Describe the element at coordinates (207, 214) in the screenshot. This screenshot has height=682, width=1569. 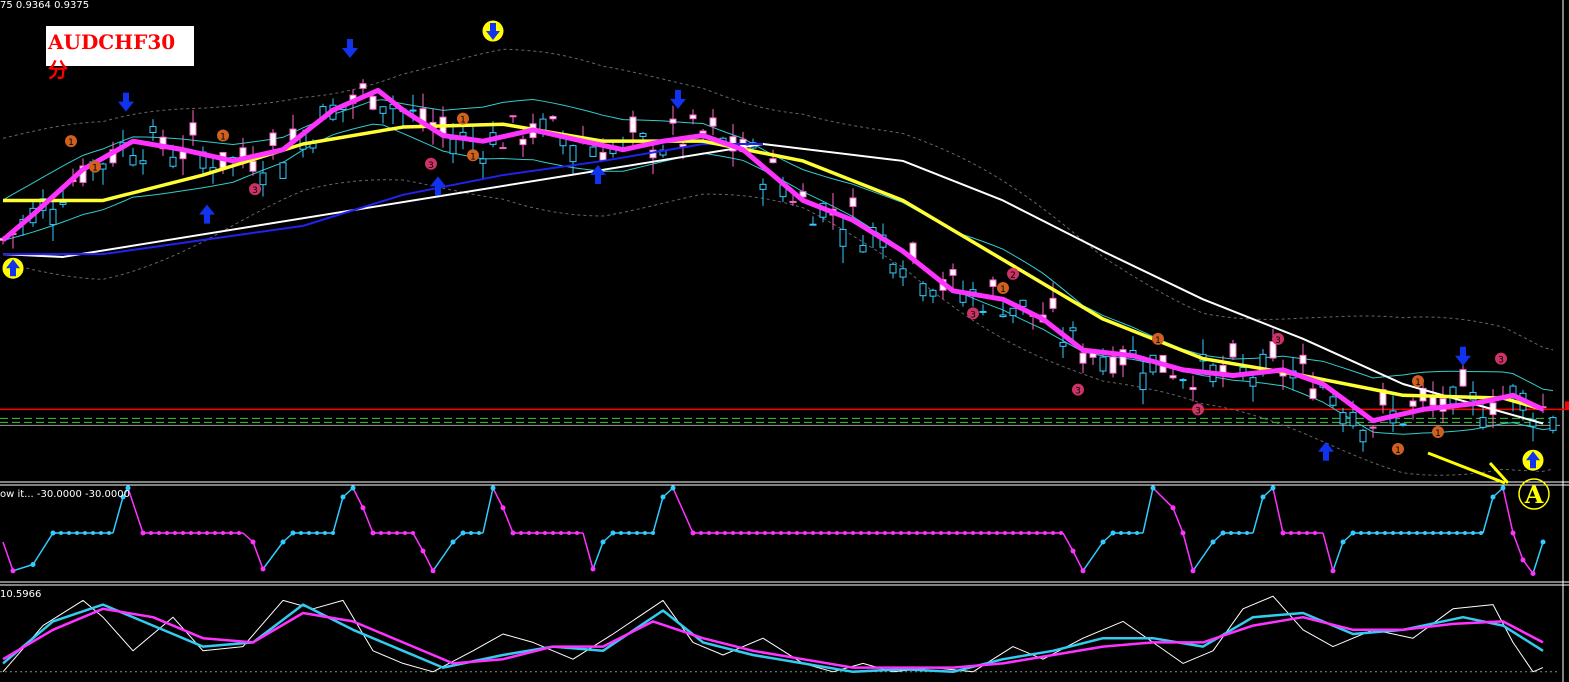
I see `arrow-up-marker` at that location.